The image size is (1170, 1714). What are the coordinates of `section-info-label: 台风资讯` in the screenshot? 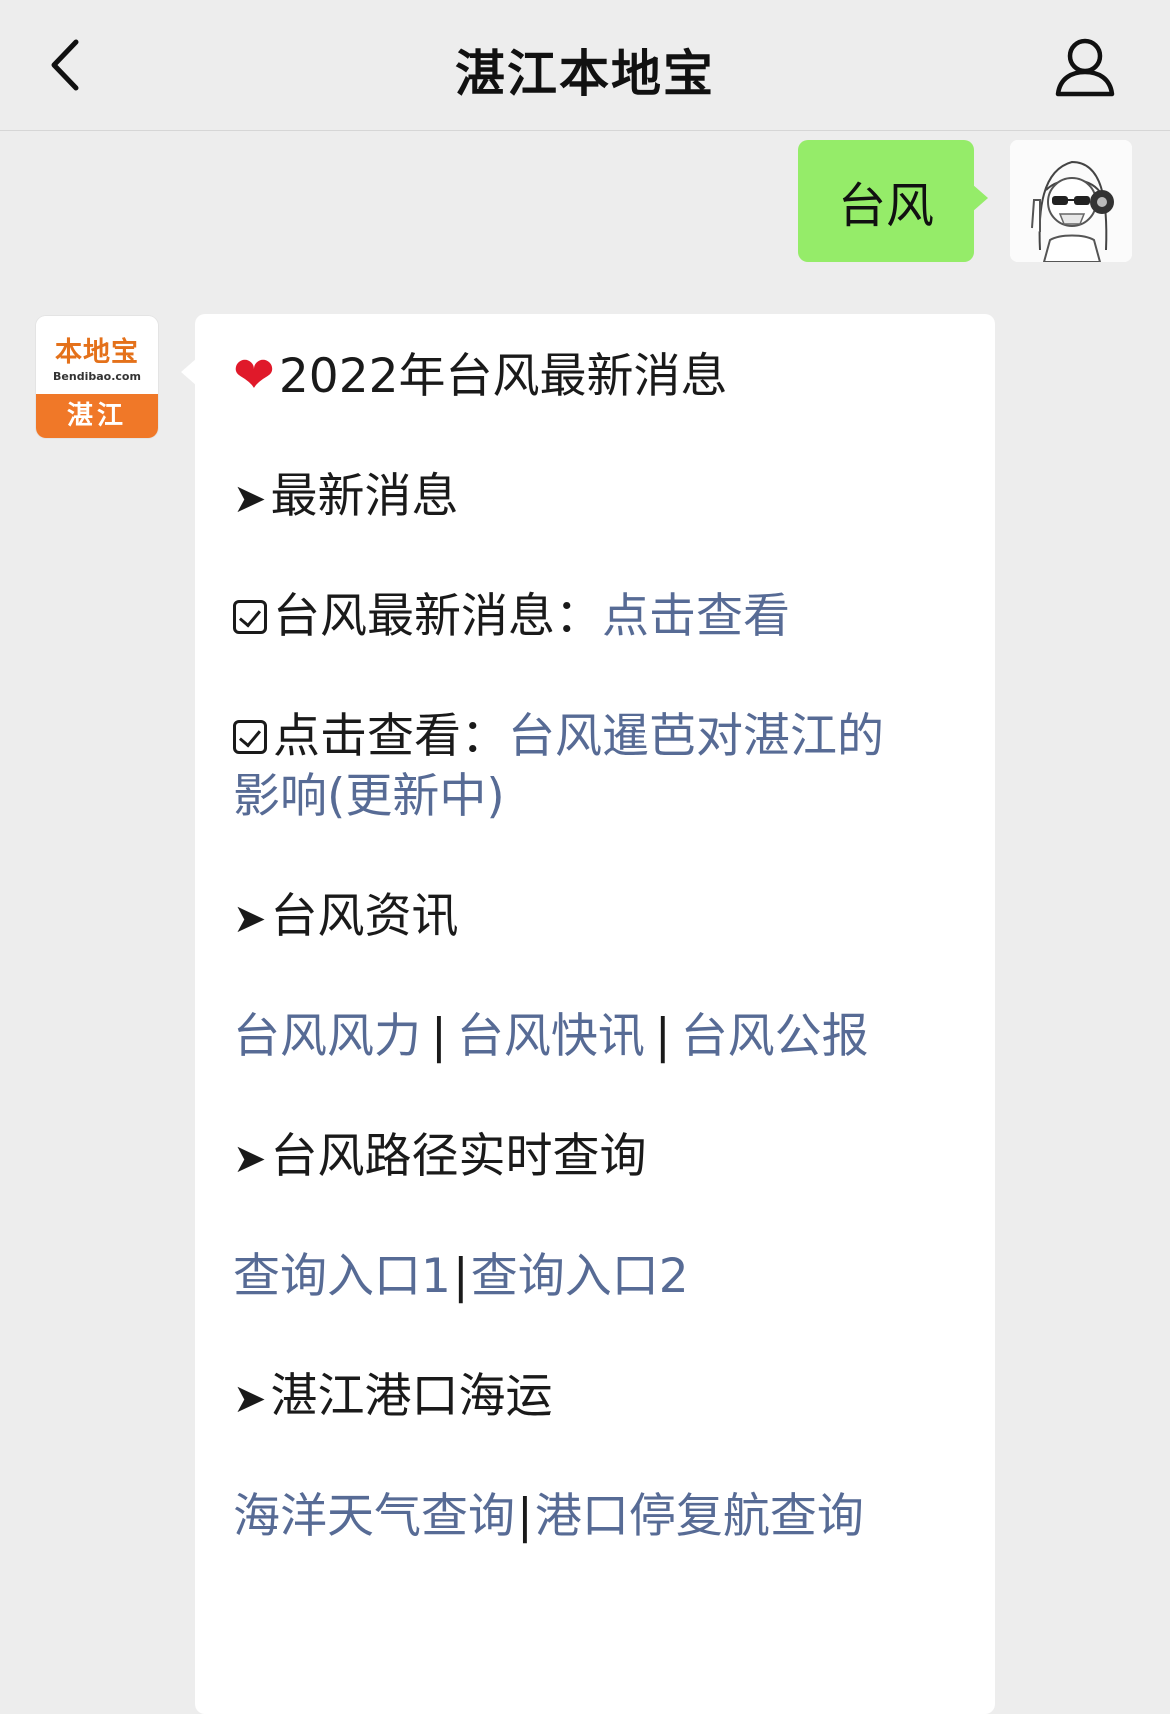 It's located at (364, 916).